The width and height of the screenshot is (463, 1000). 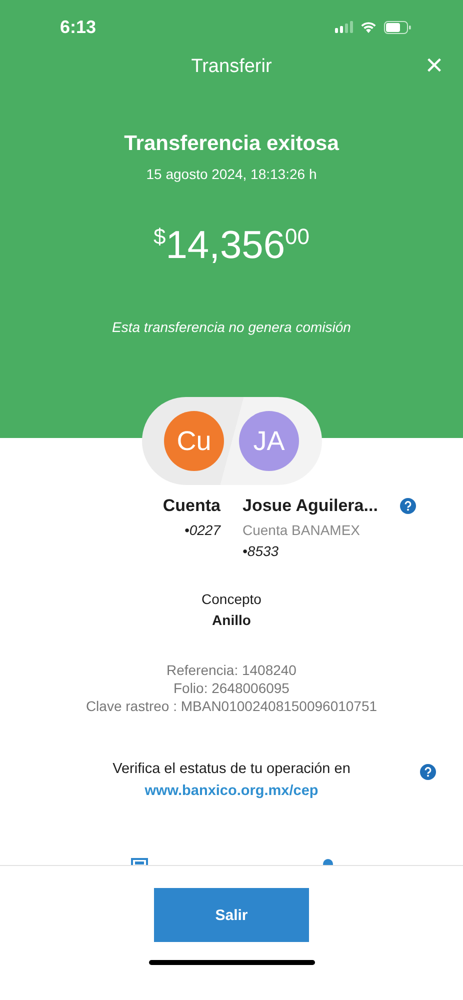 What do you see at coordinates (231, 670) in the screenshot?
I see `reference-line: Referencia: 1408240` at bounding box center [231, 670].